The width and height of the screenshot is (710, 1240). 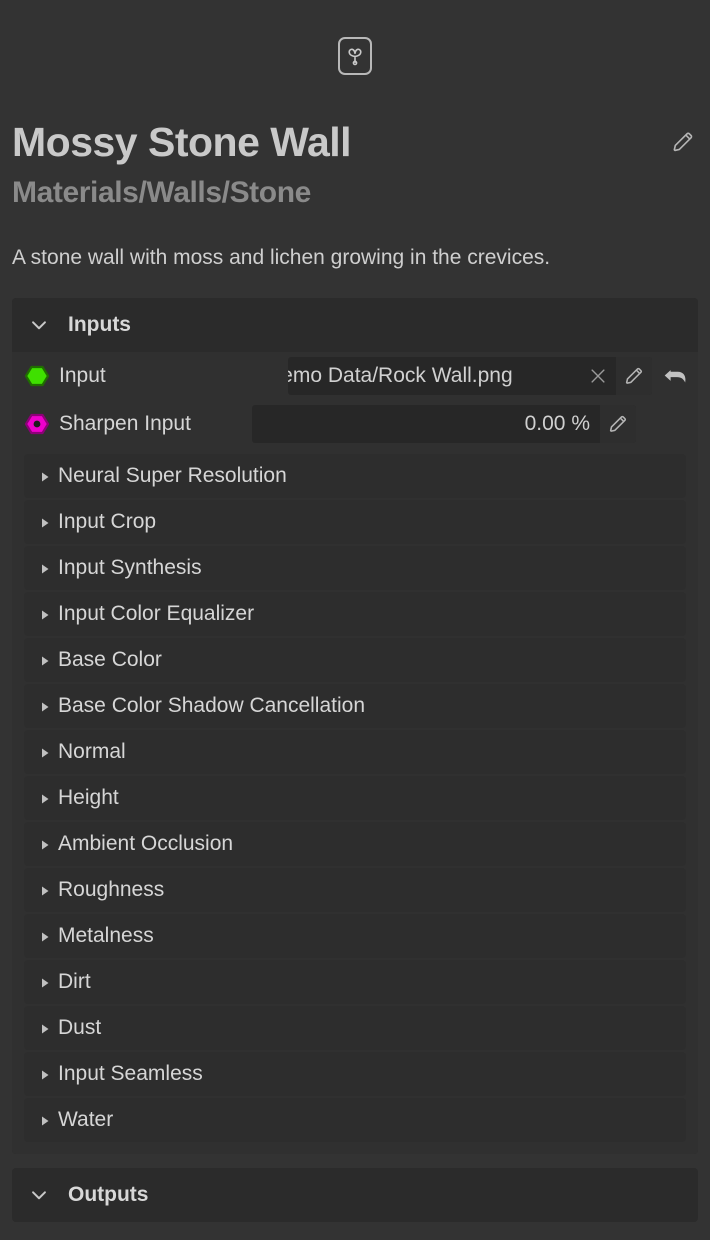 What do you see at coordinates (82, 375) in the screenshot?
I see `property-label: Input` at bounding box center [82, 375].